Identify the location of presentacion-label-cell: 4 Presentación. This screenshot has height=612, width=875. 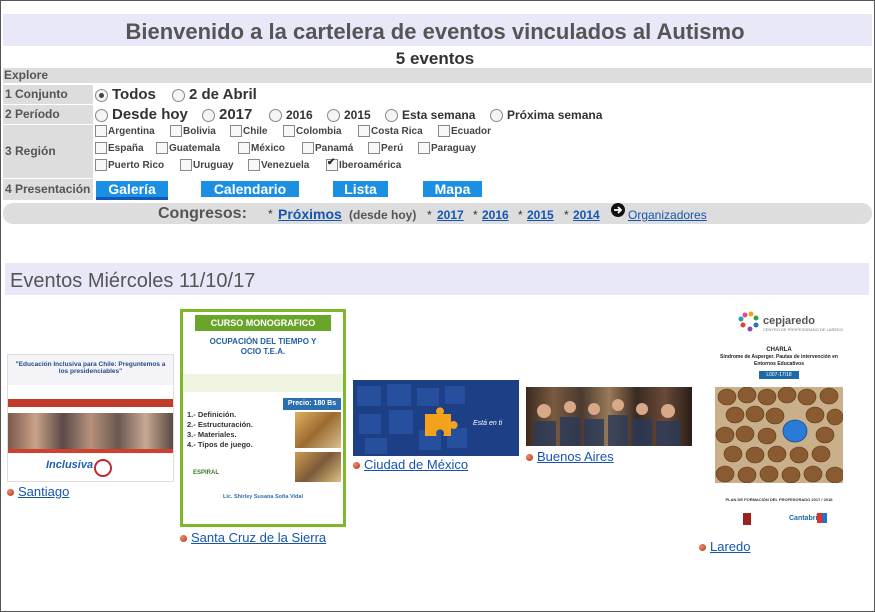
(48, 189).